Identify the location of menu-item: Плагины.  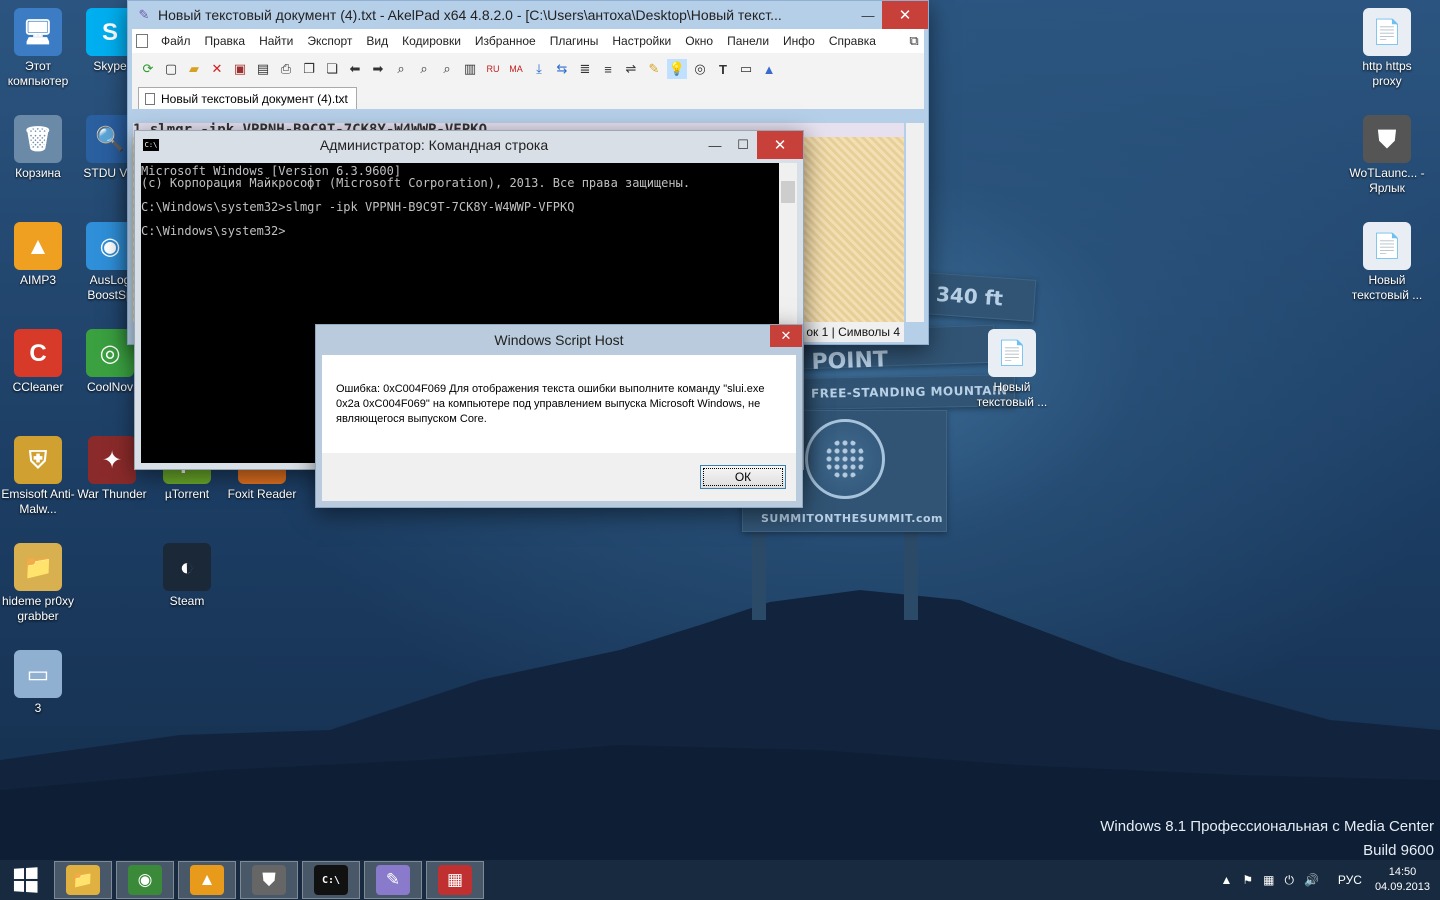
(574, 41).